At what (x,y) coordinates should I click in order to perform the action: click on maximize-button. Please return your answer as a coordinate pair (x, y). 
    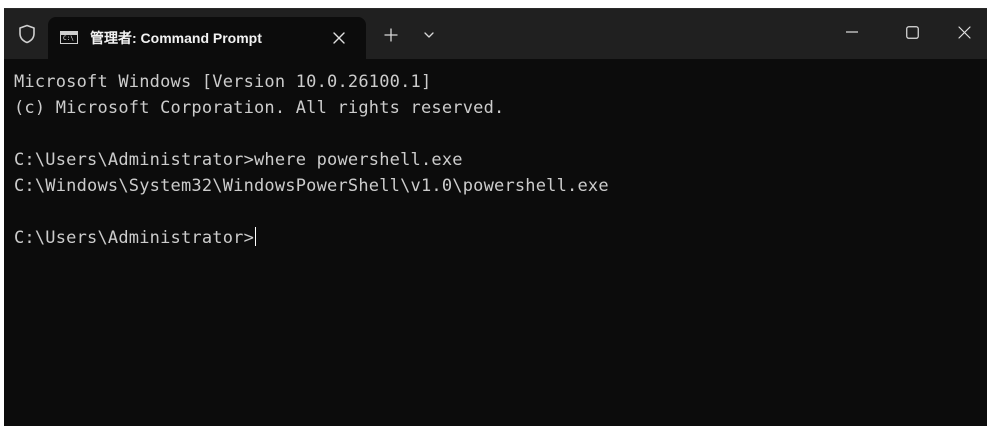
    Looking at the image, I should click on (912, 32).